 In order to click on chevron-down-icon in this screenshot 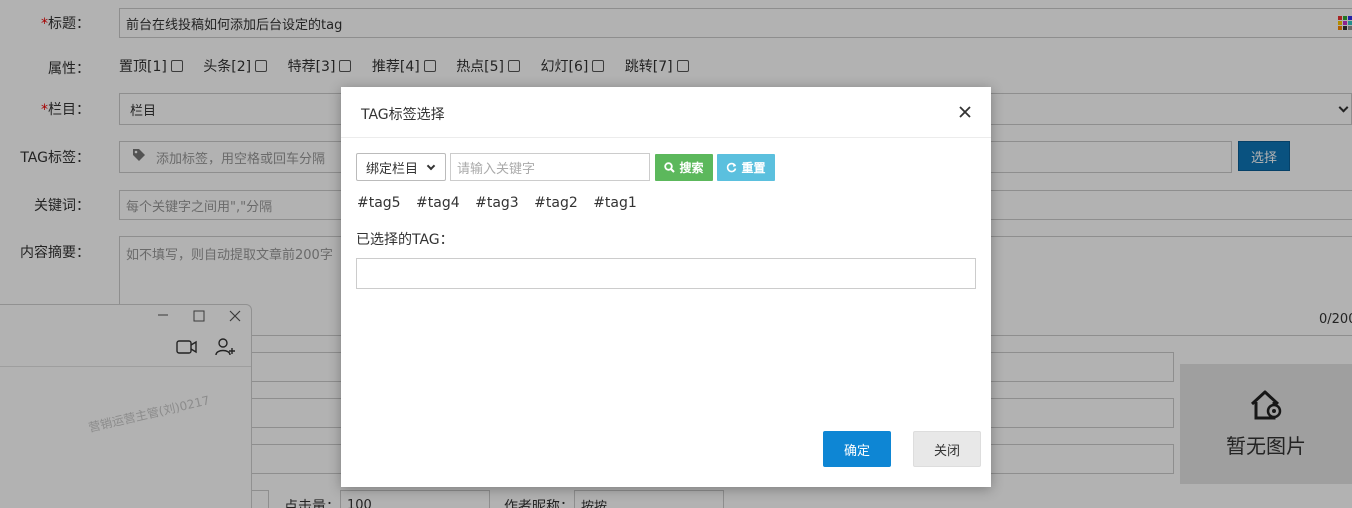, I will do `click(431, 166)`.